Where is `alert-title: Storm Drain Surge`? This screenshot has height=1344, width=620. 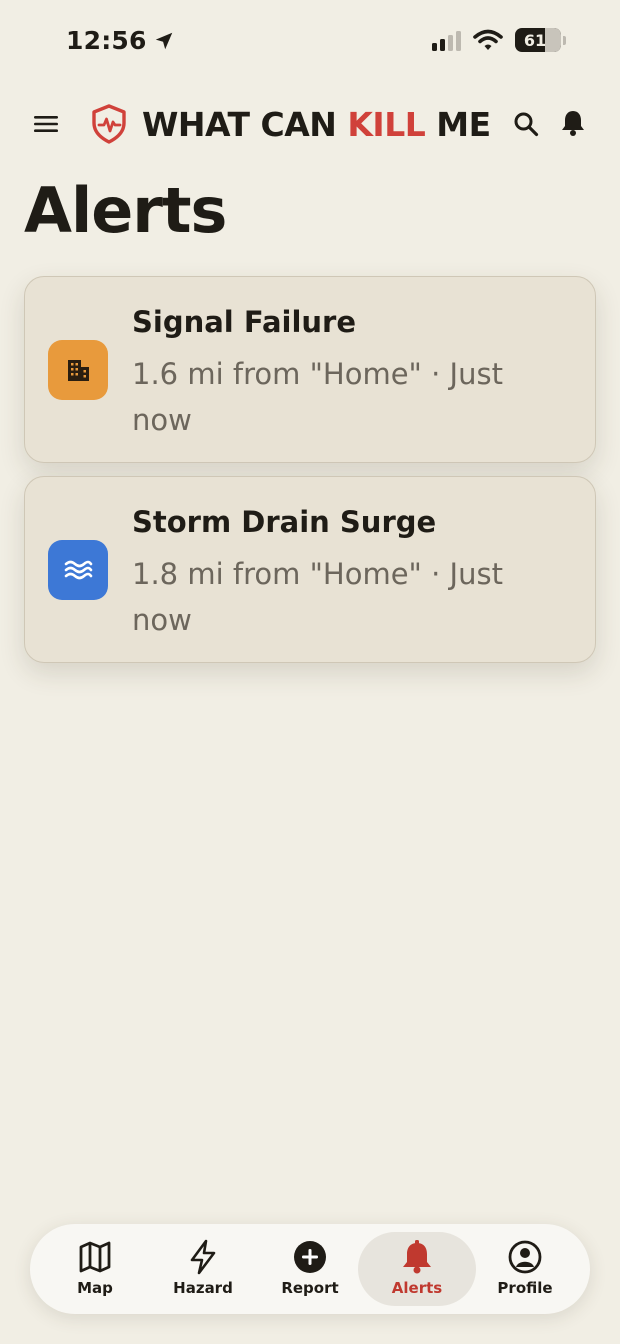 alert-title: Storm Drain Surge is located at coordinates (284, 522).